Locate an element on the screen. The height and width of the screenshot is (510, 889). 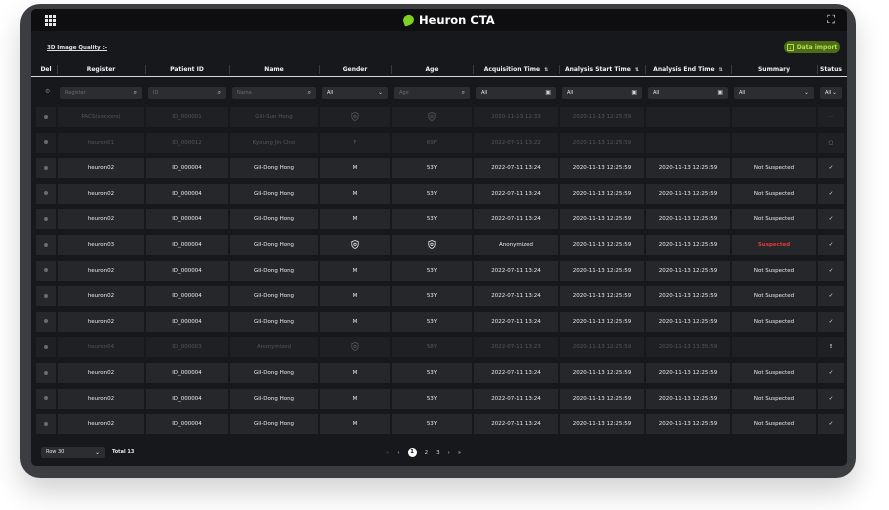
gear-icon: ⚙ is located at coordinates (48, 92).